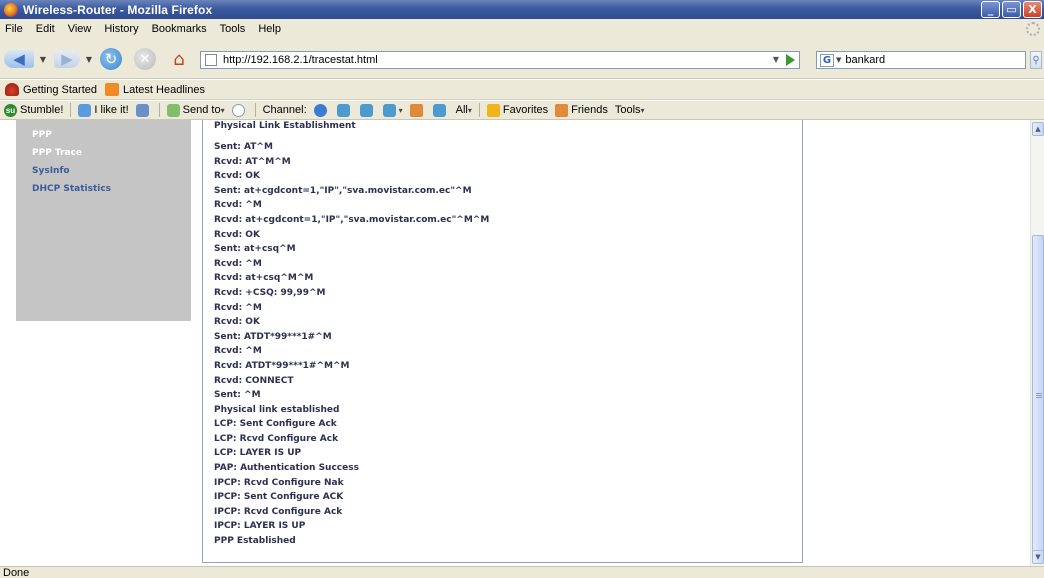 This screenshot has height=578, width=1044. I want to click on trace-line: Sent: AT^M, so click(243, 147).